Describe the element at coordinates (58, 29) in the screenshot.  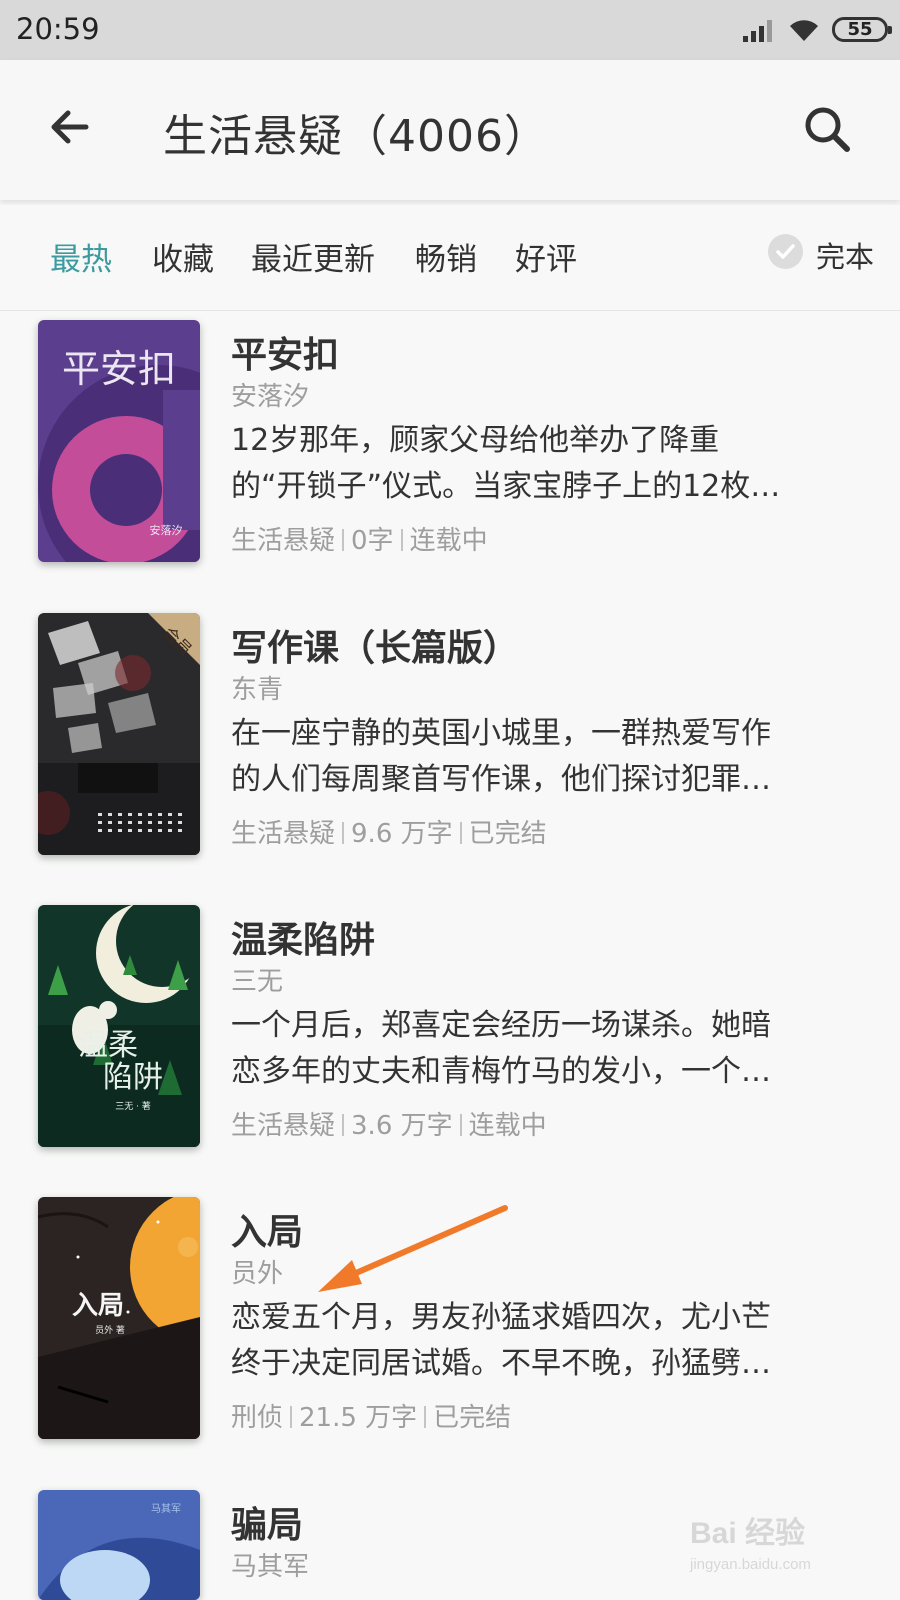
I see `status-time: 20:59` at that location.